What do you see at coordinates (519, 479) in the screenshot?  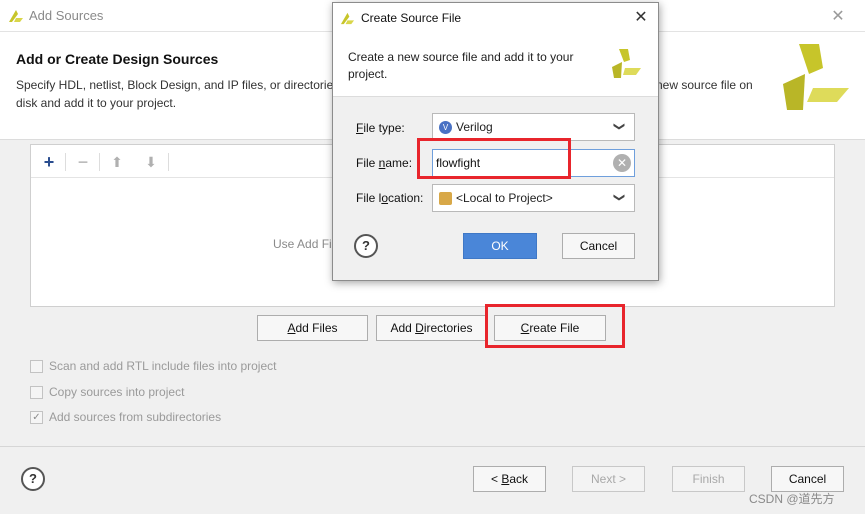 I see `back-label: ack` at bounding box center [519, 479].